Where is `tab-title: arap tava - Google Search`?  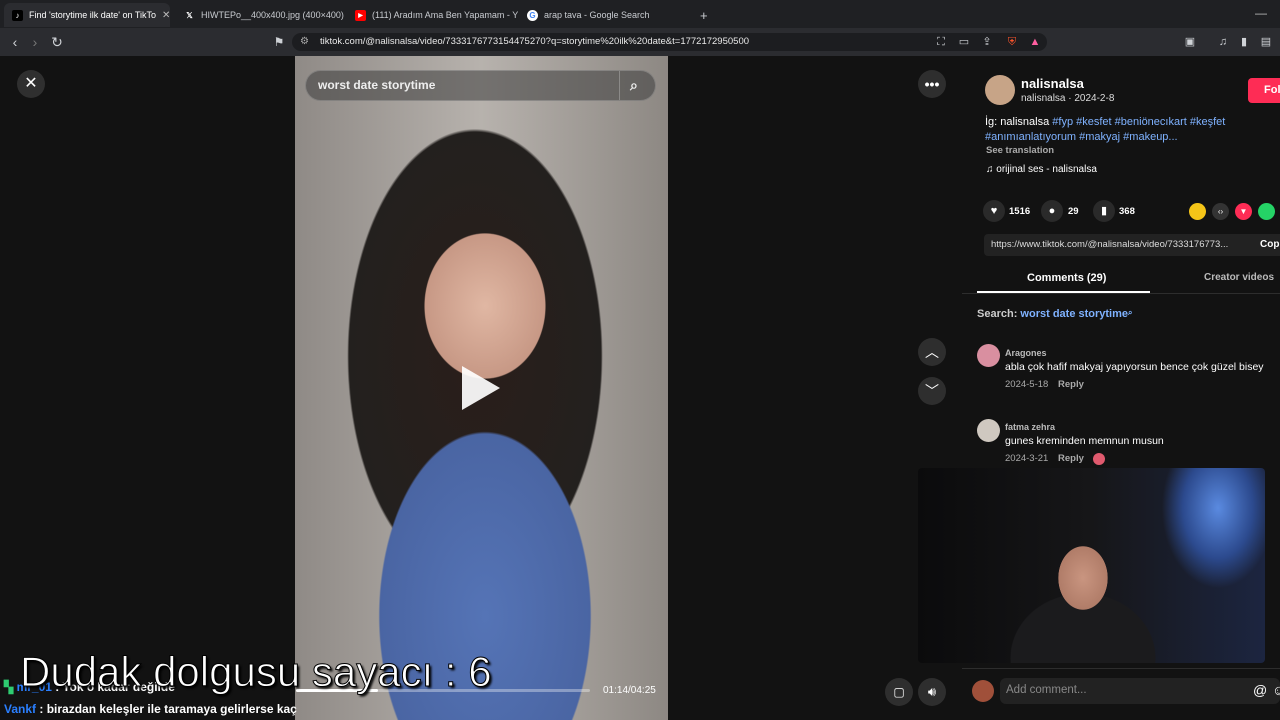
tab-title: arap tava - Google Search is located at coordinates (597, 15).